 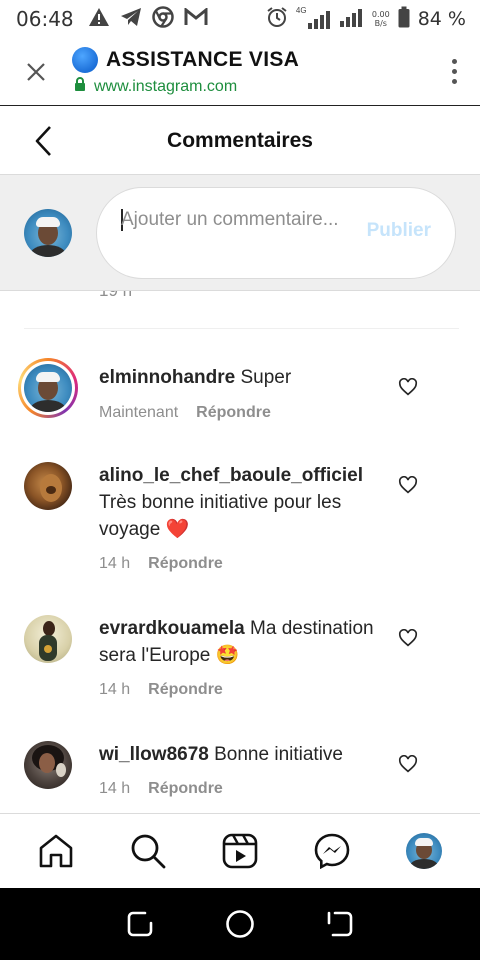 I want to click on reels-icon, so click(x=240, y=851).